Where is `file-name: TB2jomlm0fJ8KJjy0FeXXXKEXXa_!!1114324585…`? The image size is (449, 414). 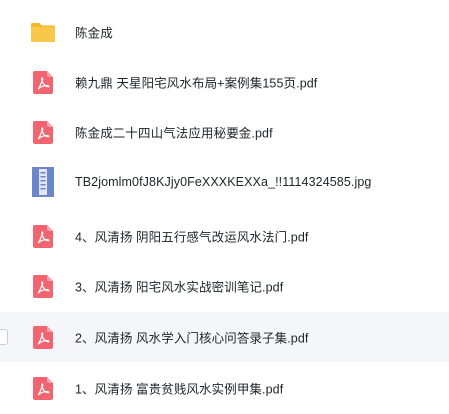 file-name: TB2jomlm0fJ8KJjy0FeXXXKEXXa_!!1114324585… is located at coordinates (223, 182).